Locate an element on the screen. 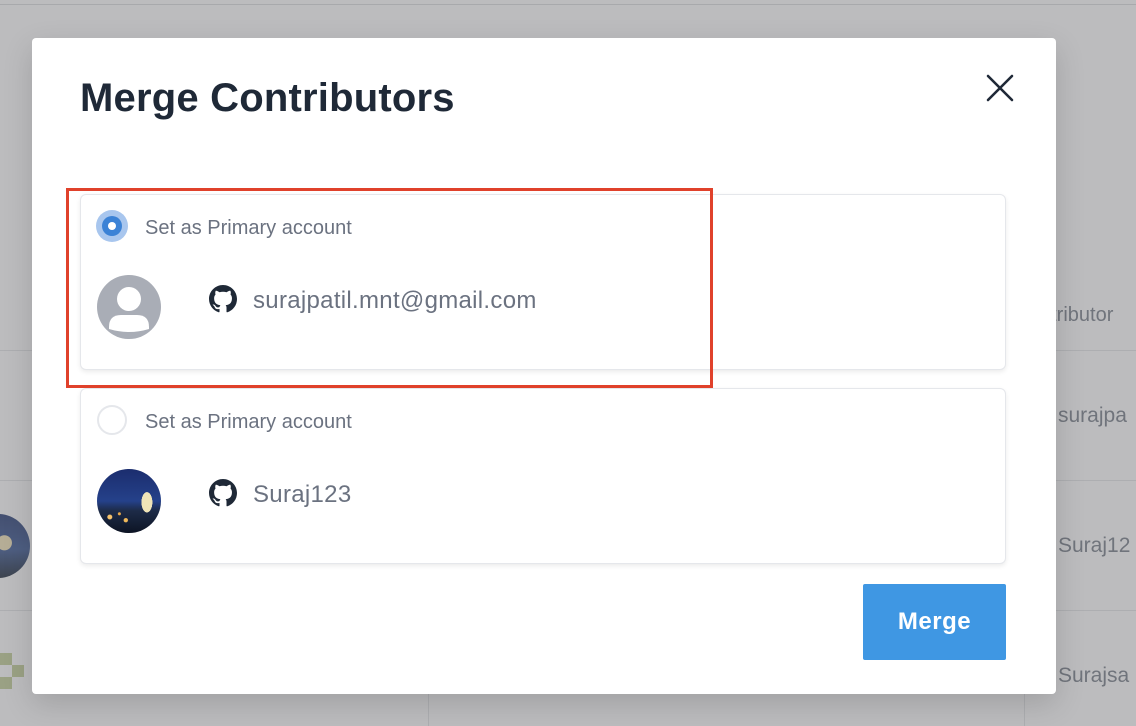  primary-account-radio is located at coordinates (112, 226).